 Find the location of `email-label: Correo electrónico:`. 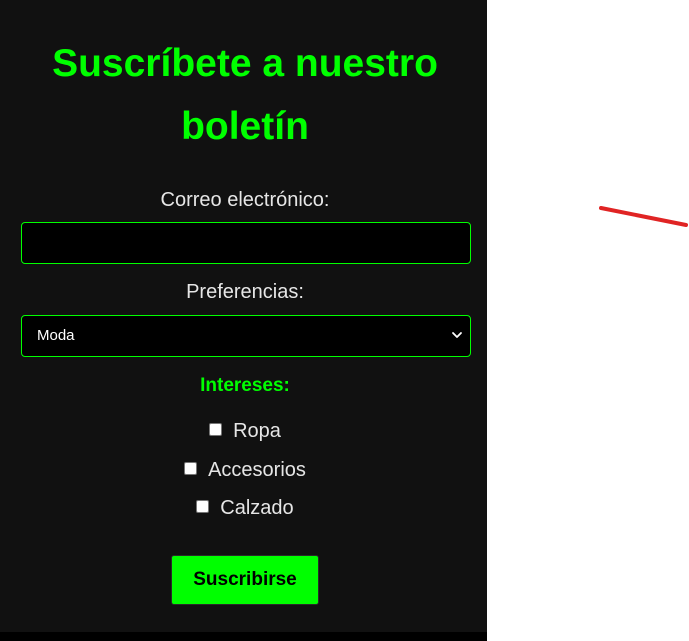

email-label: Correo electrónico: is located at coordinates (245, 200).